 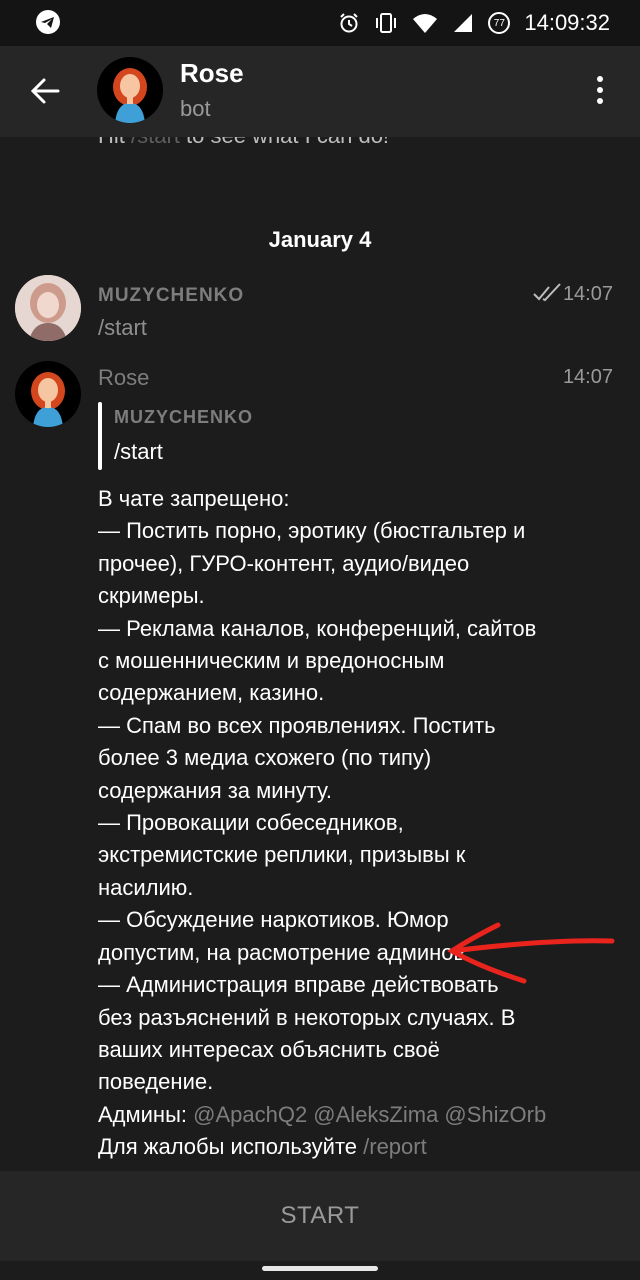 I want to click on admins-mentions: @ApachQ2 @AleksZima @ShizOrb, so click(x=369, y=1114).